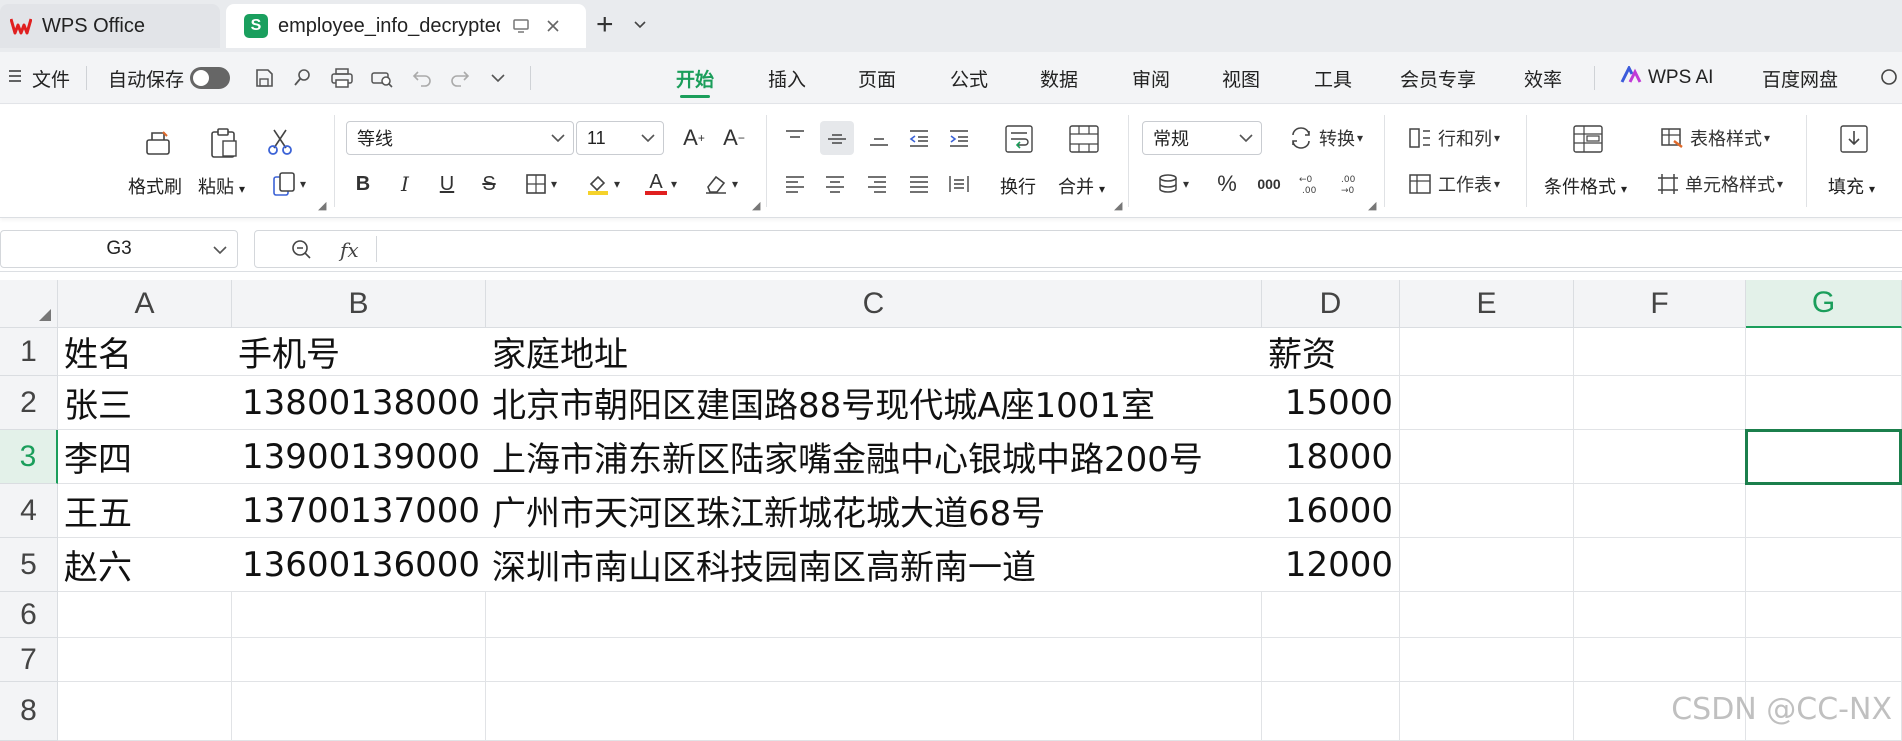  Describe the element at coordinates (264, 78) in the screenshot. I see `save-icon` at that location.